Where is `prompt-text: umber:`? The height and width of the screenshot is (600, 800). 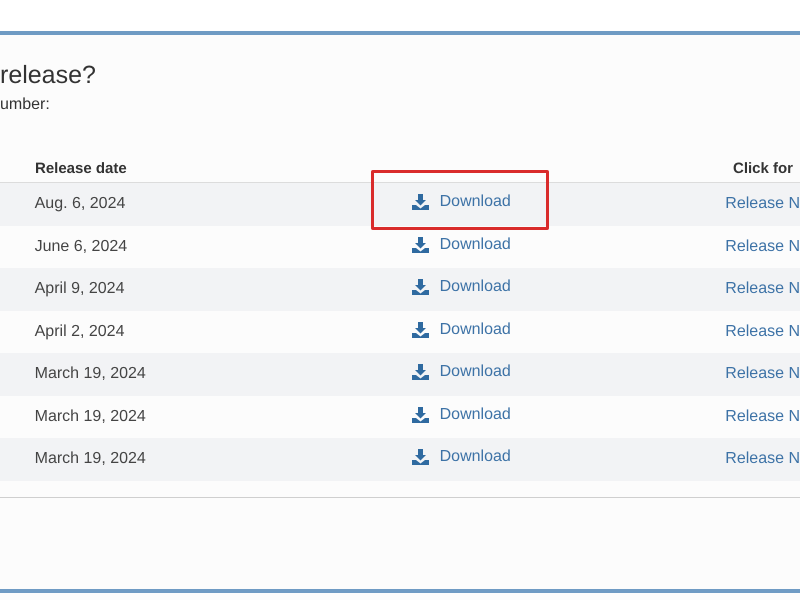
prompt-text: umber: is located at coordinates (25, 105).